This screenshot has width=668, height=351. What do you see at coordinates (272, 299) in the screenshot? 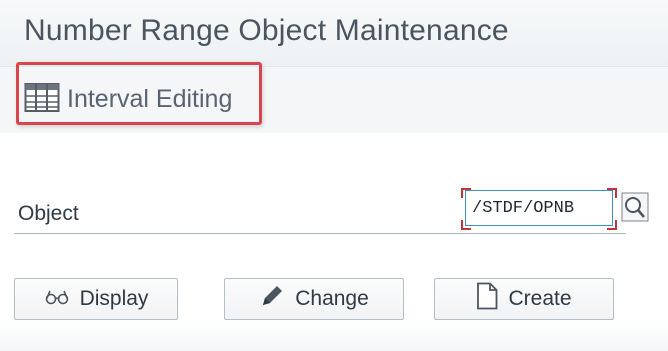
I see `pencil-icon` at bounding box center [272, 299].